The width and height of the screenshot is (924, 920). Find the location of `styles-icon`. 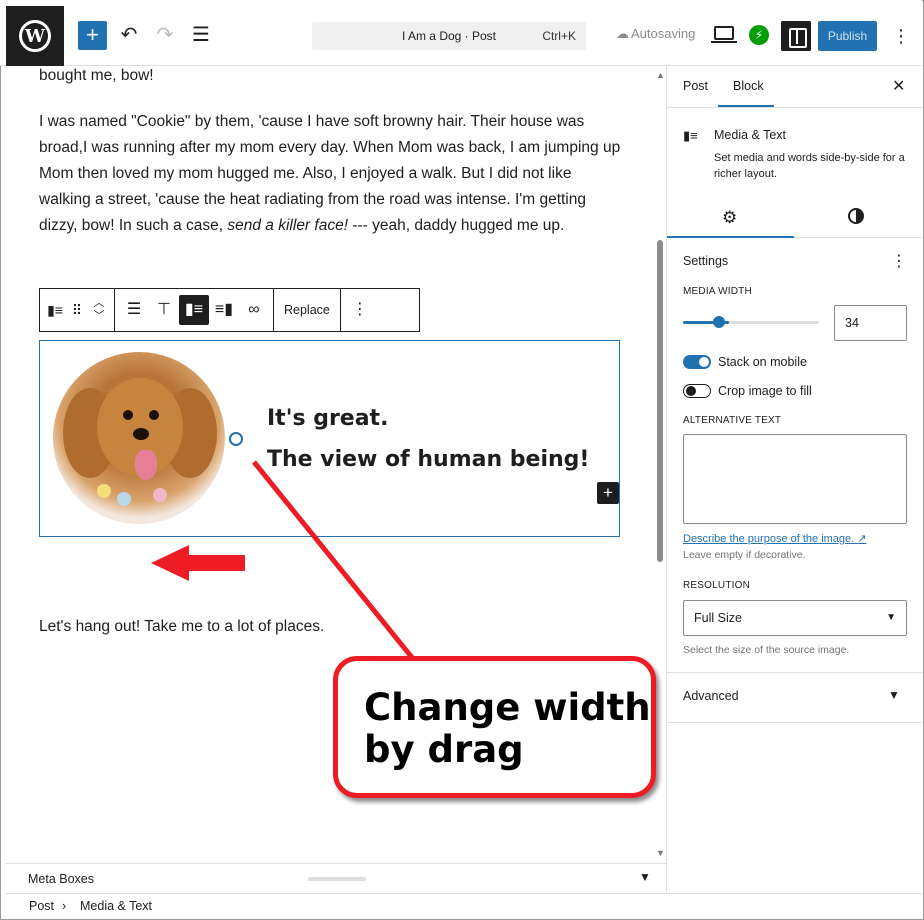

styles-icon is located at coordinates (856, 216).